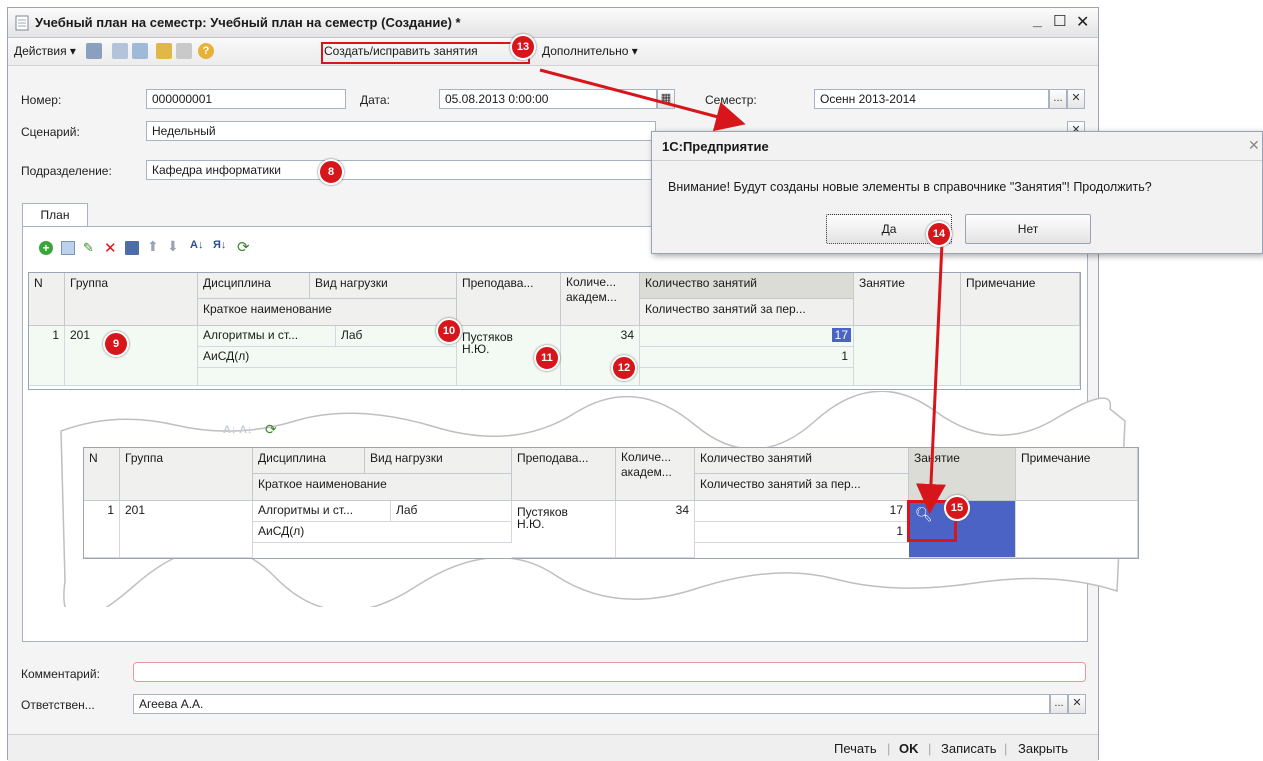  I want to click on arrow-14-to-lesson, so click(930, 378).